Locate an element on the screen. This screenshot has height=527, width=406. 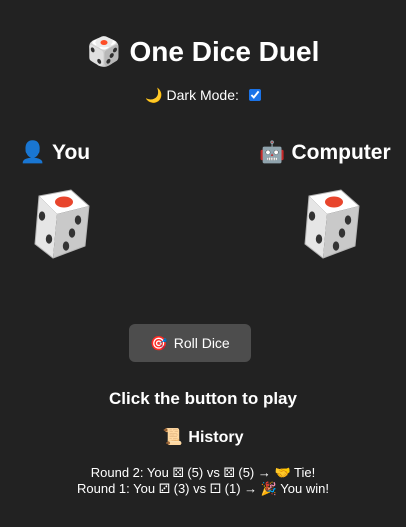
dark-mode-checkbox is located at coordinates (254, 95).